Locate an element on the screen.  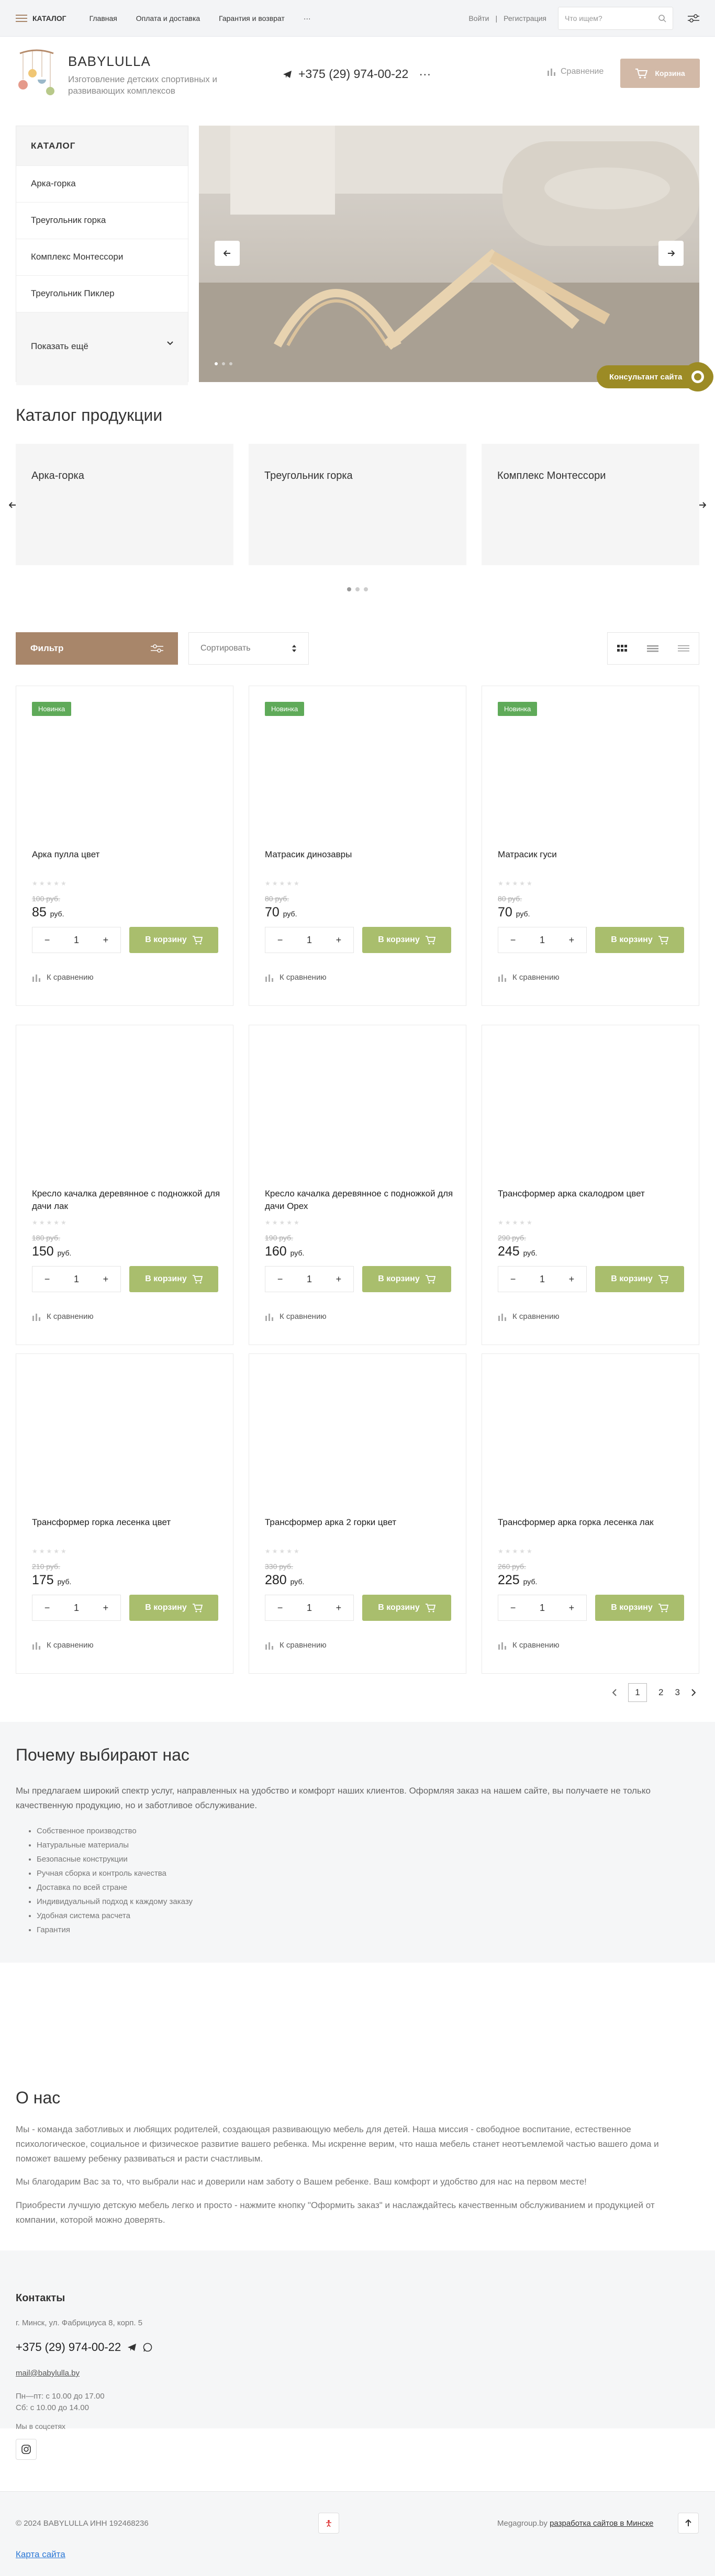
compare-link: Сравнение is located at coordinates (575, 71).